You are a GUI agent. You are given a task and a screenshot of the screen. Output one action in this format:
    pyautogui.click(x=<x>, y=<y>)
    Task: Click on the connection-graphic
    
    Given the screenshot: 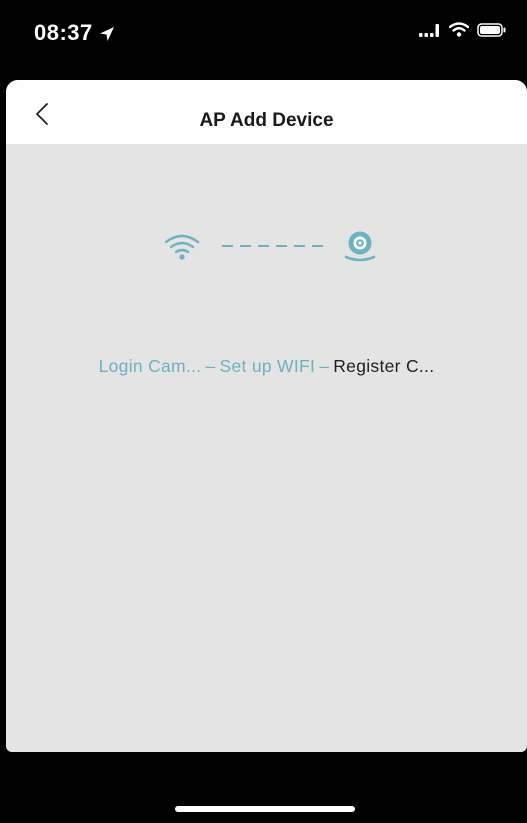 What is the action you would take?
    pyautogui.click(x=272, y=247)
    